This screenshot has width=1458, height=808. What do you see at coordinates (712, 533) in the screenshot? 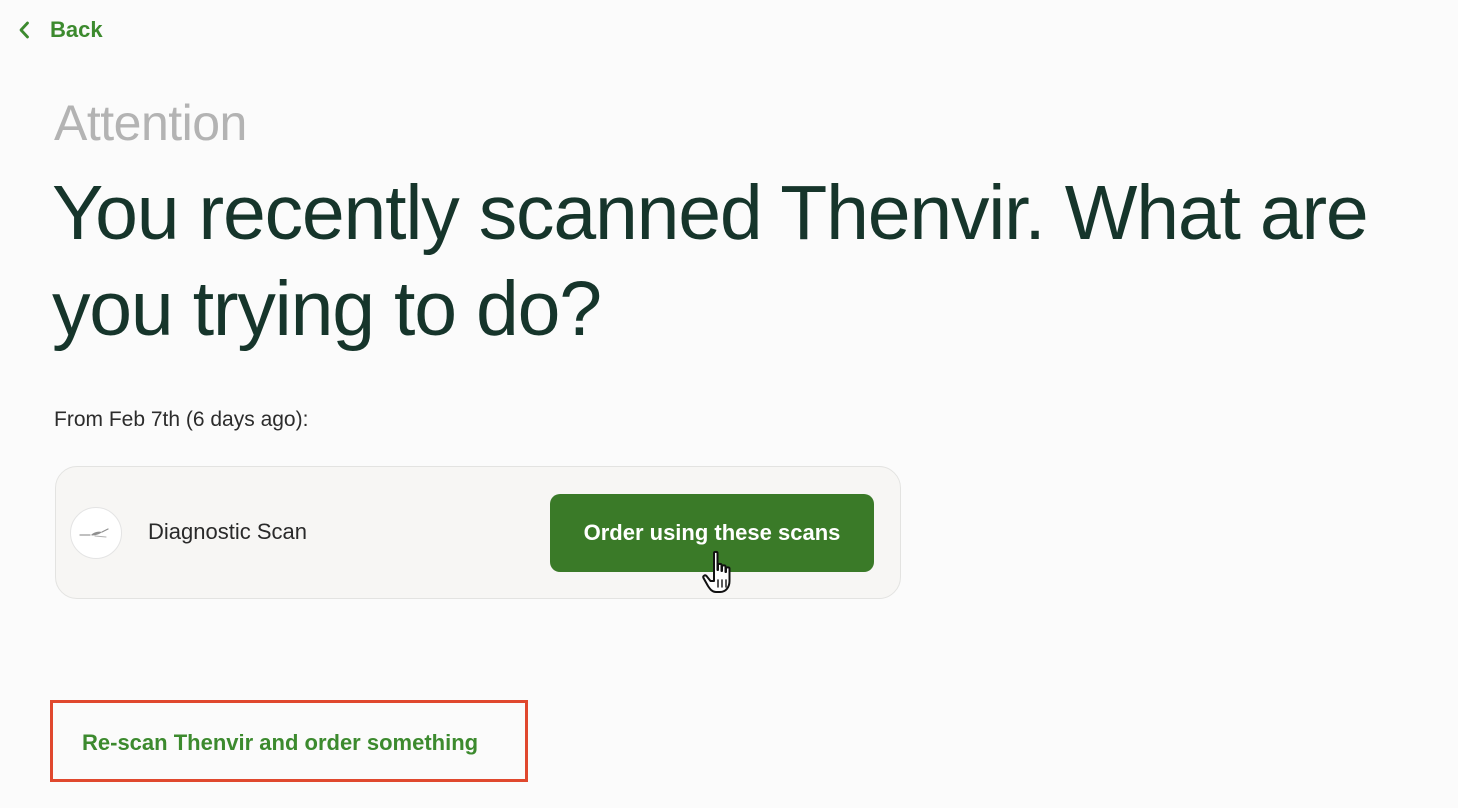
I see `order-using-scans-button: Order using these scans` at bounding box center [712, 533].